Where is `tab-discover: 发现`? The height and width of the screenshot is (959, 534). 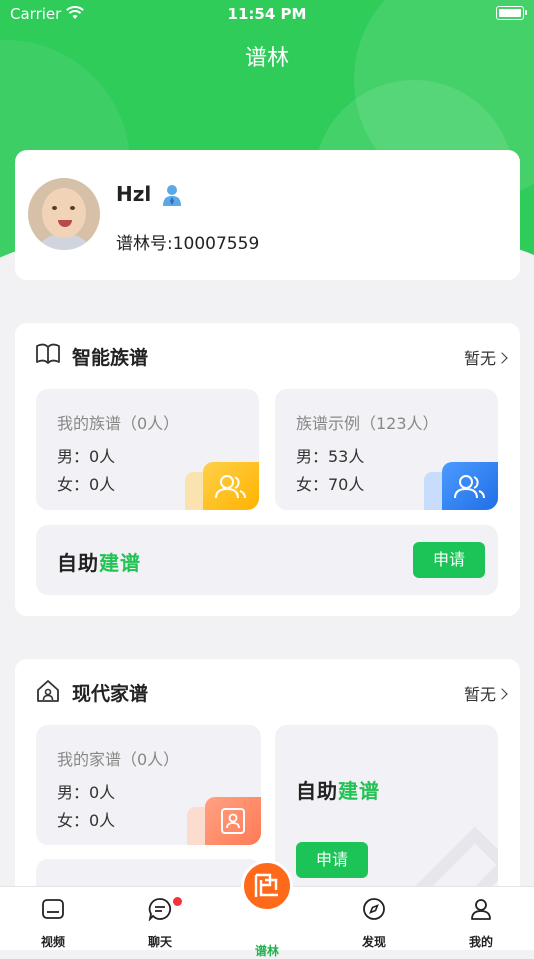 tab-discover: 发现 is located at coordinates (374, 919).